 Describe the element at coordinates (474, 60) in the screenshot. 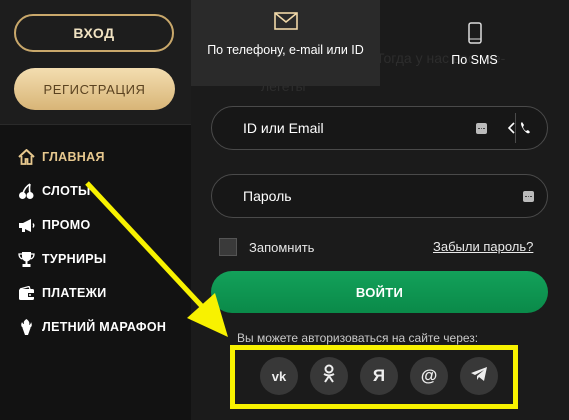

I see `tab-label: По SMS` at that location.